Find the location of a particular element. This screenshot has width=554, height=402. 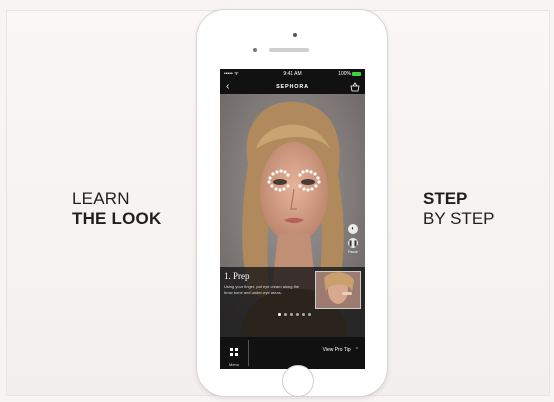

view-pro-tip-label: View Pro Tip is located at coordinates (336, 350).